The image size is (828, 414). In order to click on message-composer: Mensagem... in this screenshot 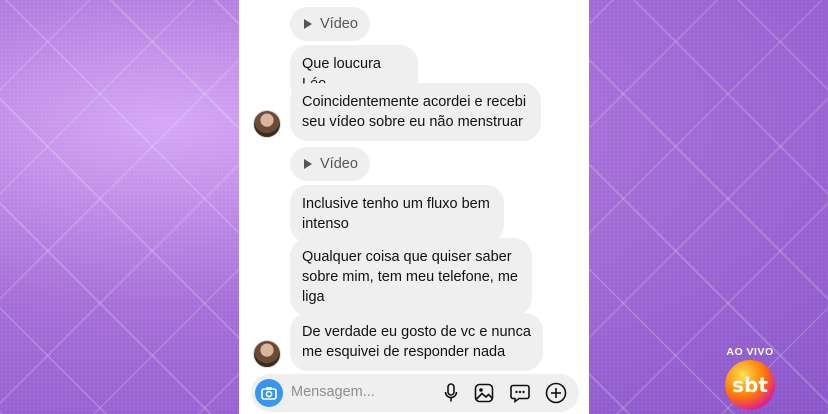, I will do `click(415, 393)`.